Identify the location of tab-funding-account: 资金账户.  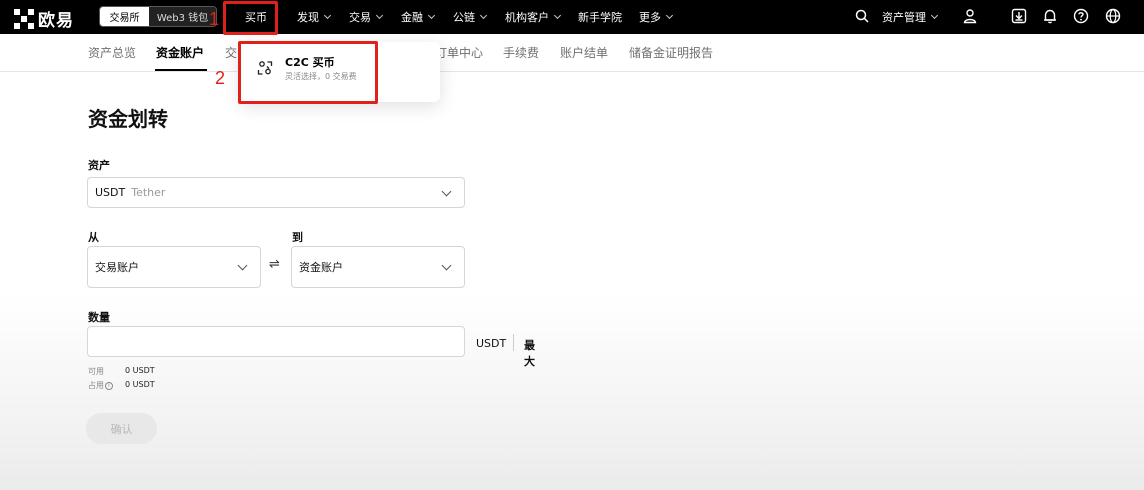
(180, 52).